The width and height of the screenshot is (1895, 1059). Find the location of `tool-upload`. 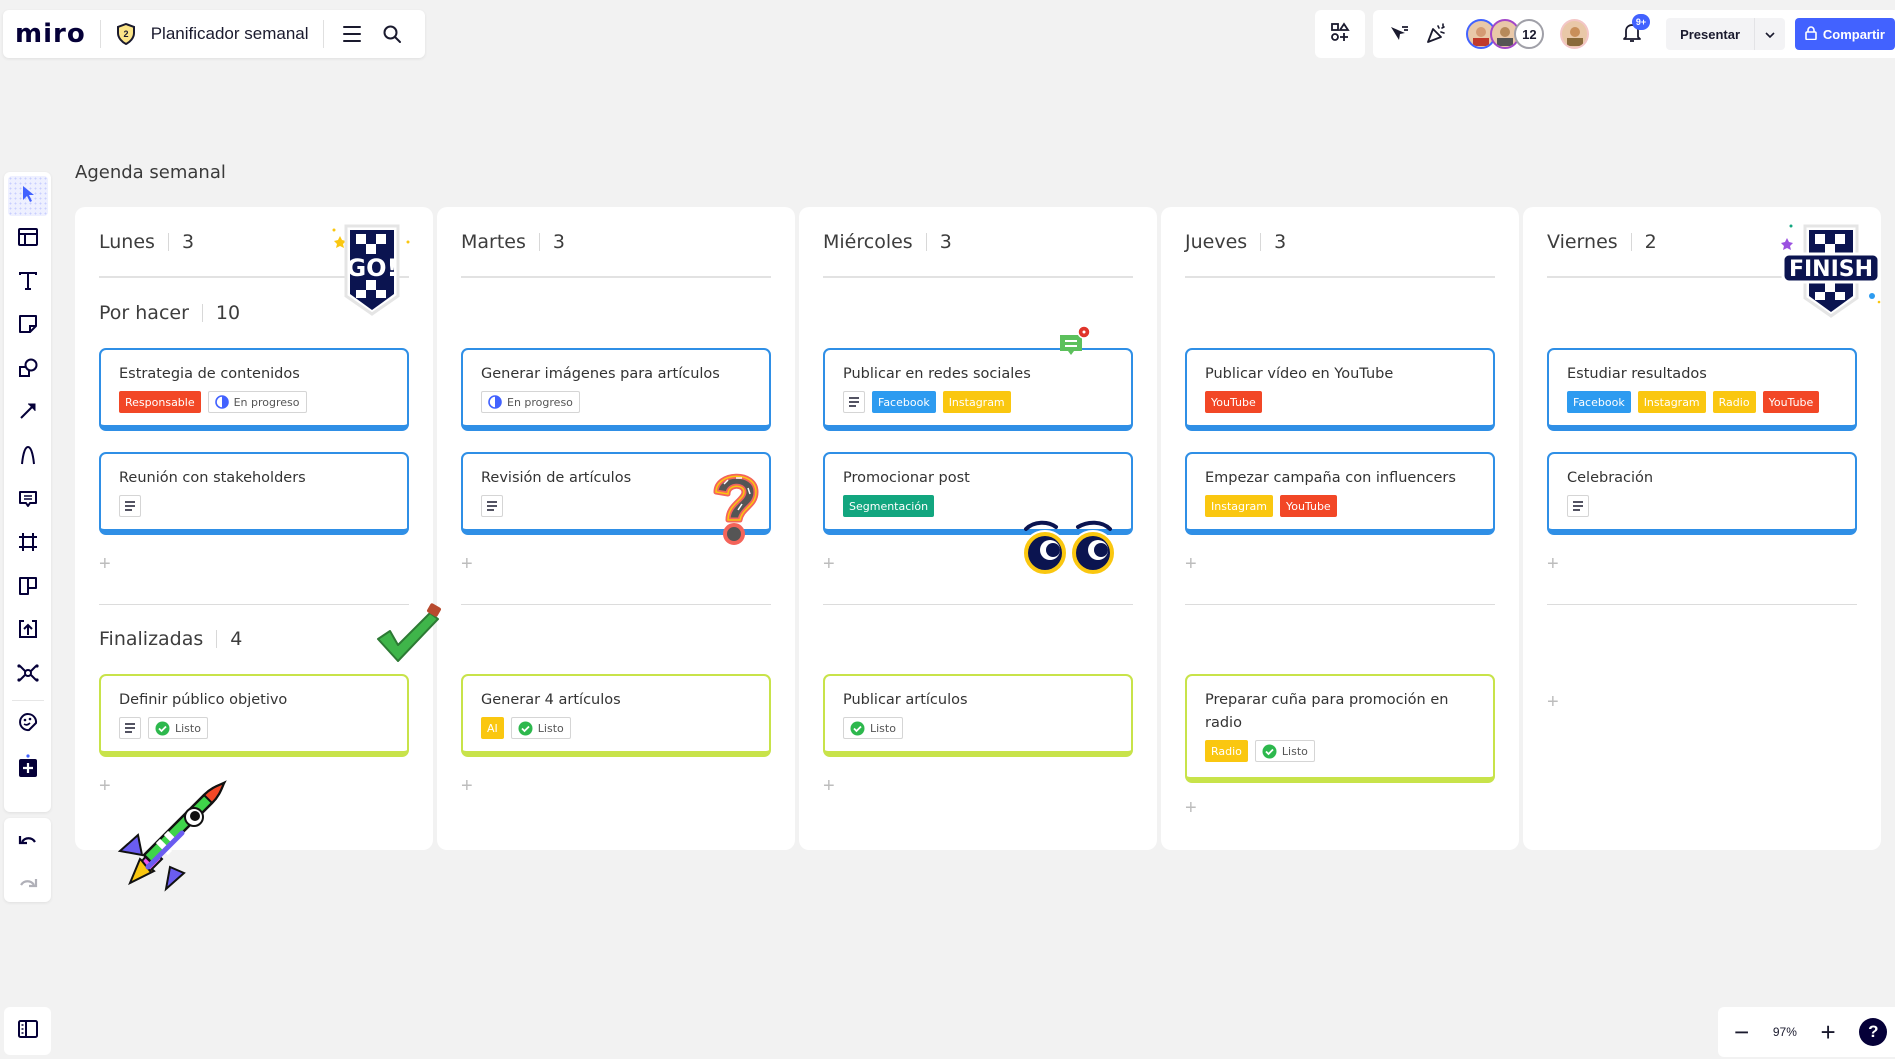

tool-upload is located at coordinates (28, 632).